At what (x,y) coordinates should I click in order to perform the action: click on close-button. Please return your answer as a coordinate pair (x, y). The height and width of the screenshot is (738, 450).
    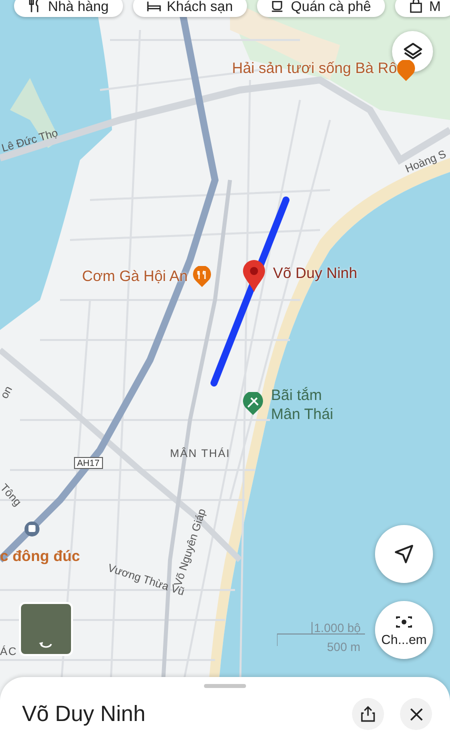
    Looking at the image, I should click on (416, 714).